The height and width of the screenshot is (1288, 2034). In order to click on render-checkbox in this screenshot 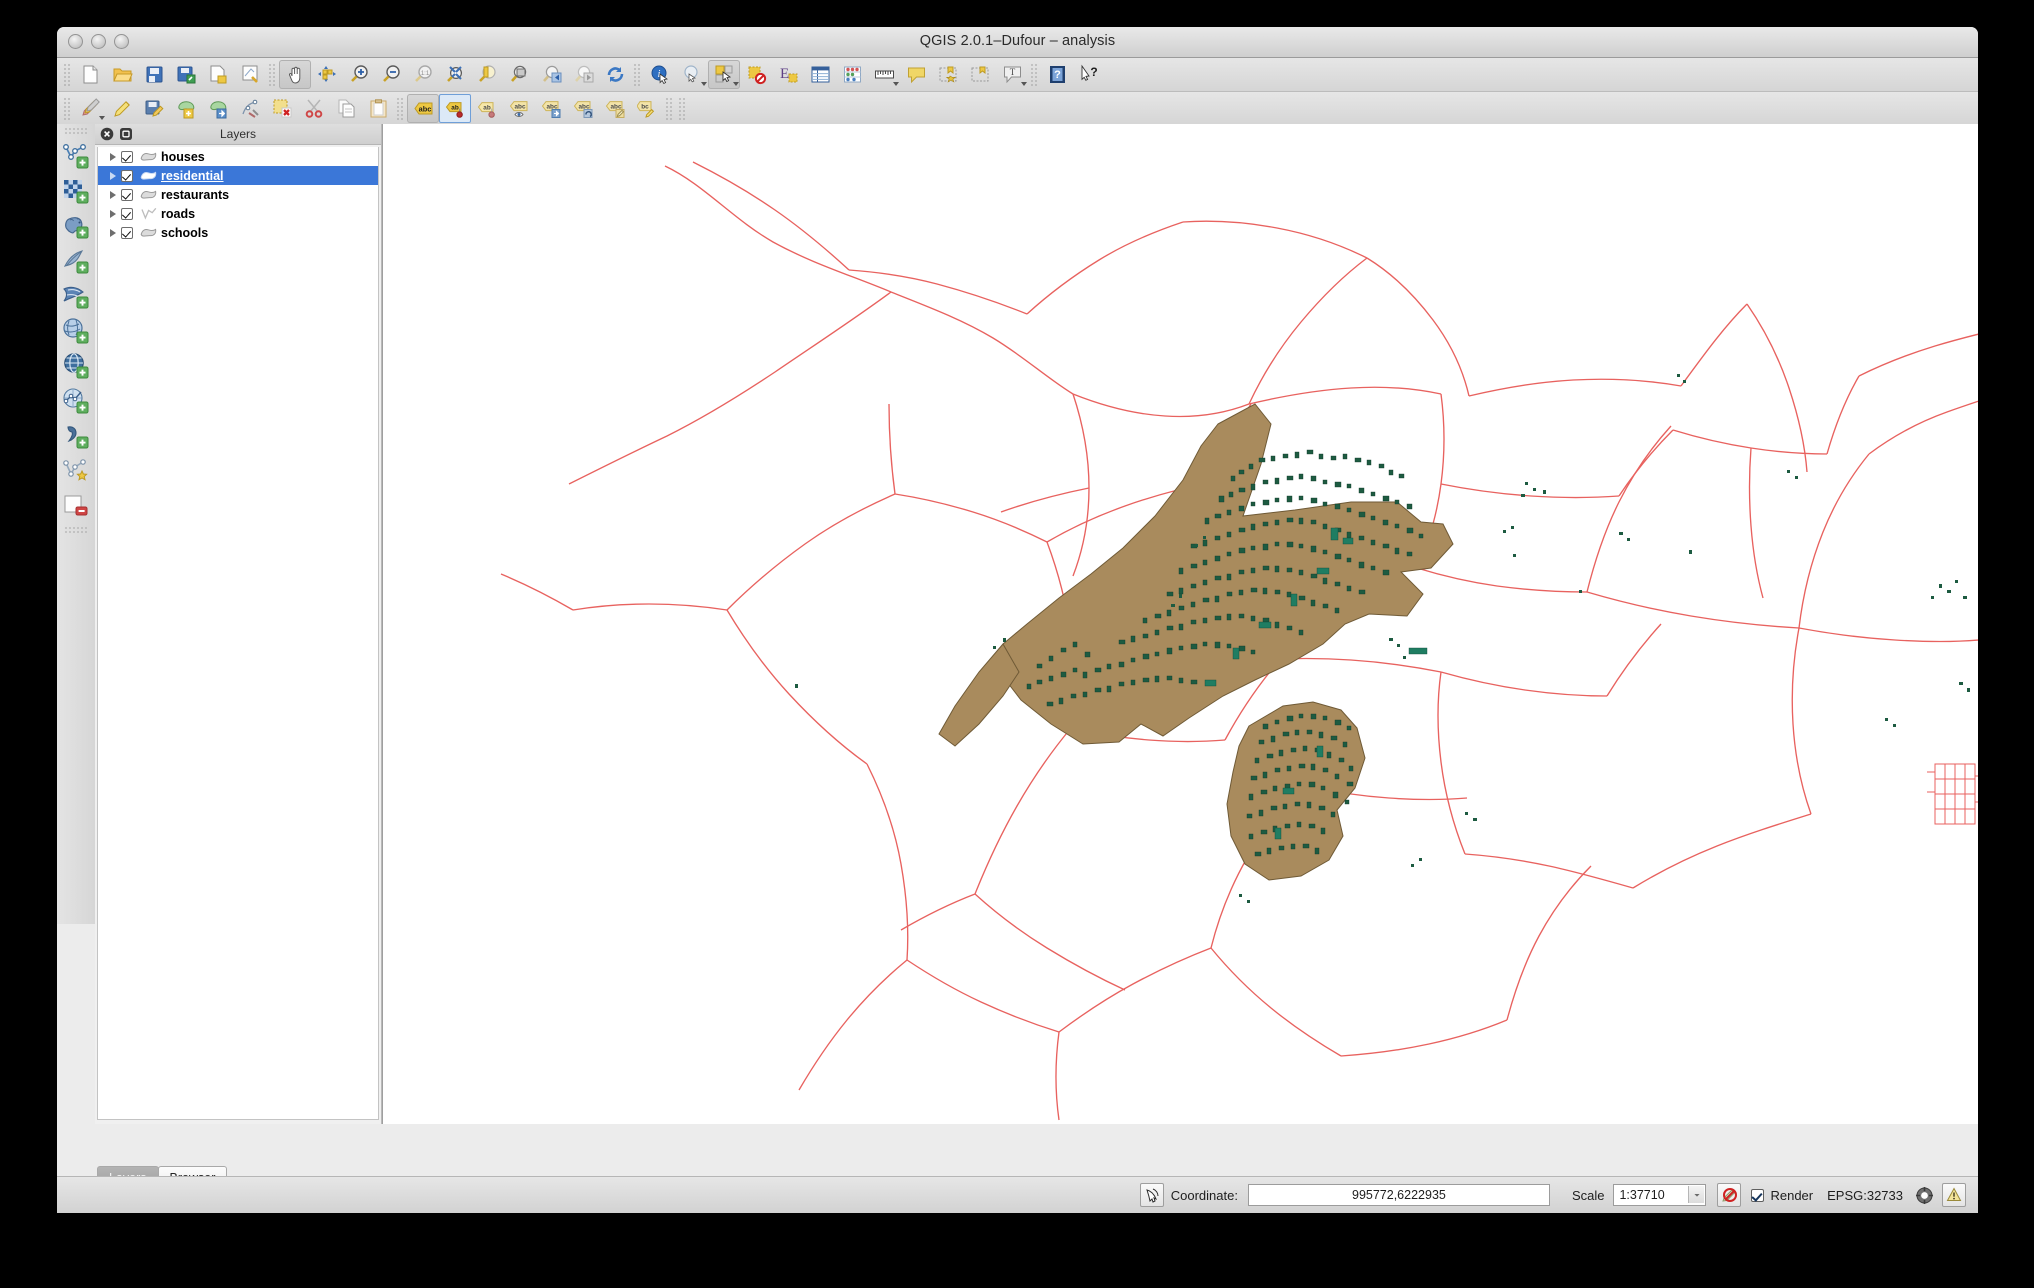, I will do `click(1758, 1195)`.